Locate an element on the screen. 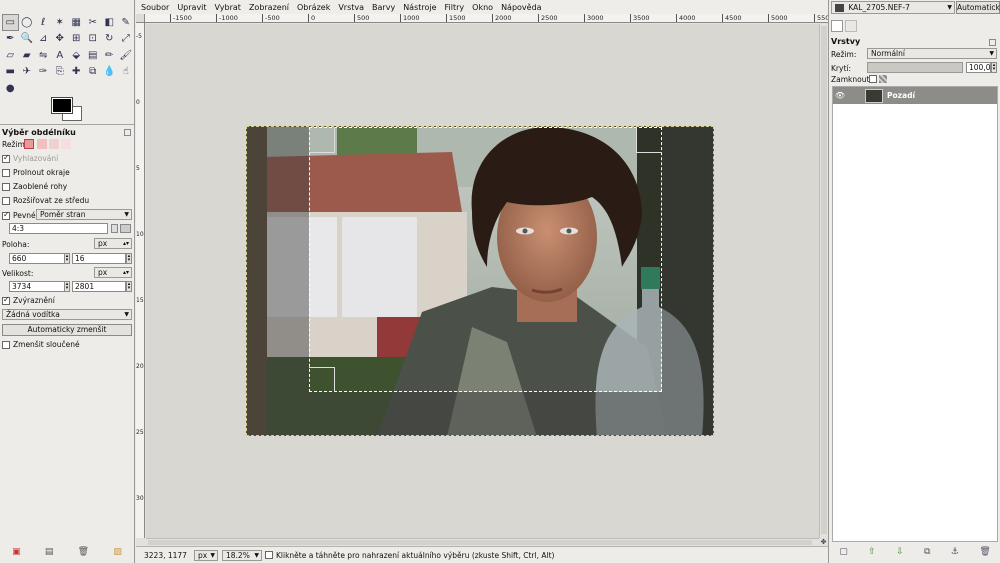 The height and width of the screenshot is (563, 1000). antialias-checkbox is located at coordinates (6, 158).